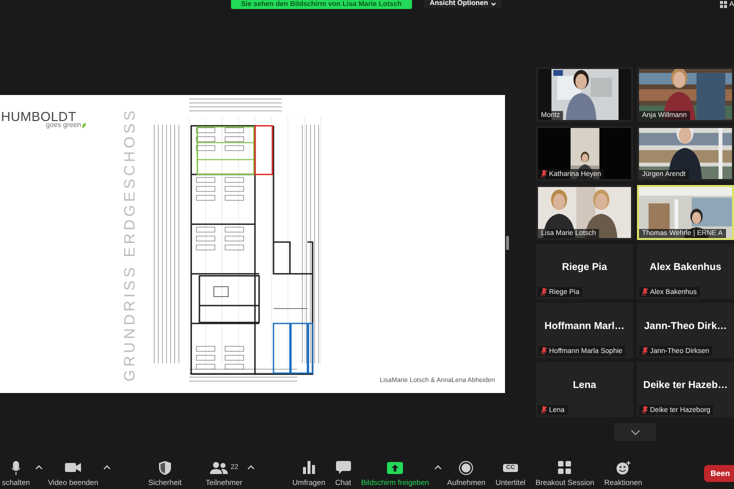  Describe the element at coordinates (623, 467) in the screenshot. I see `smiley-icon` at that location.